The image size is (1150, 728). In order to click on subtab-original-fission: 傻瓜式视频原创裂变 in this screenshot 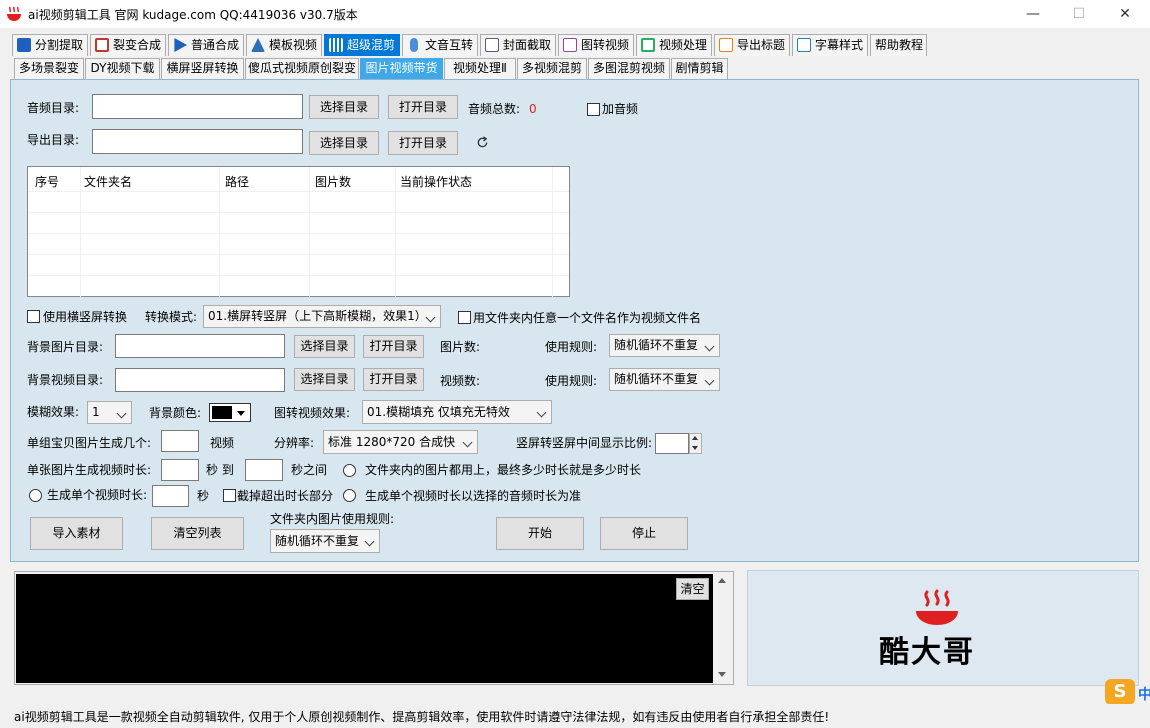, I will do `click(302, 68)`.